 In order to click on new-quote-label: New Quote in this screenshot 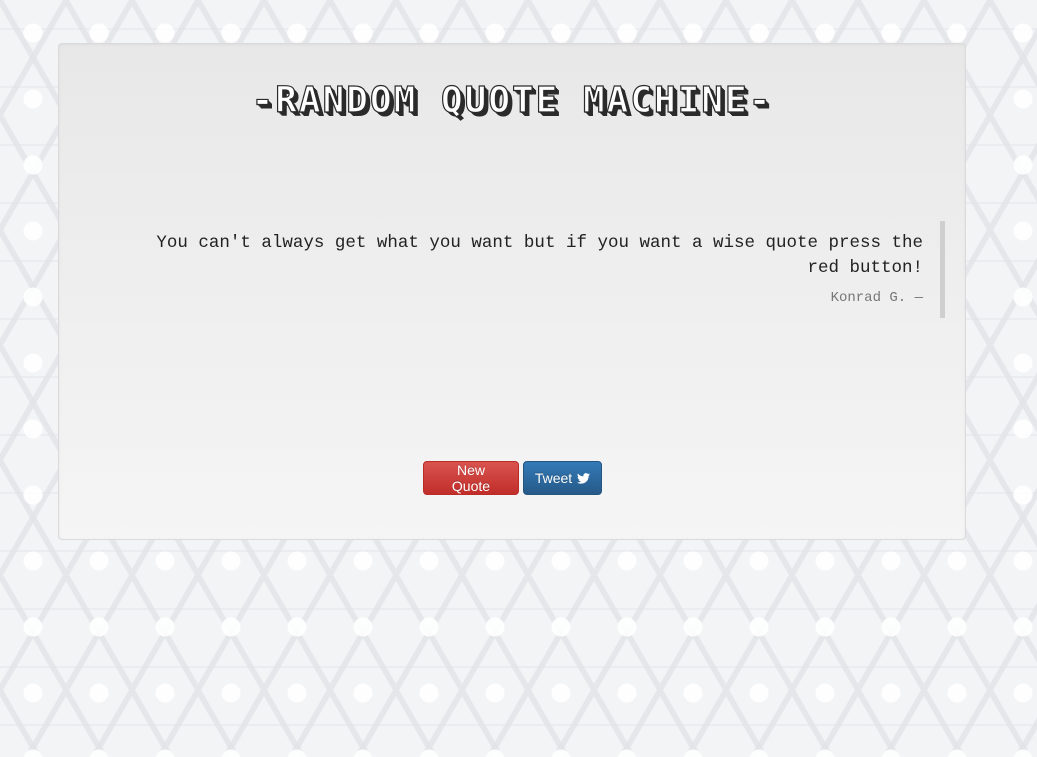, I will do `click(471, 478)`.